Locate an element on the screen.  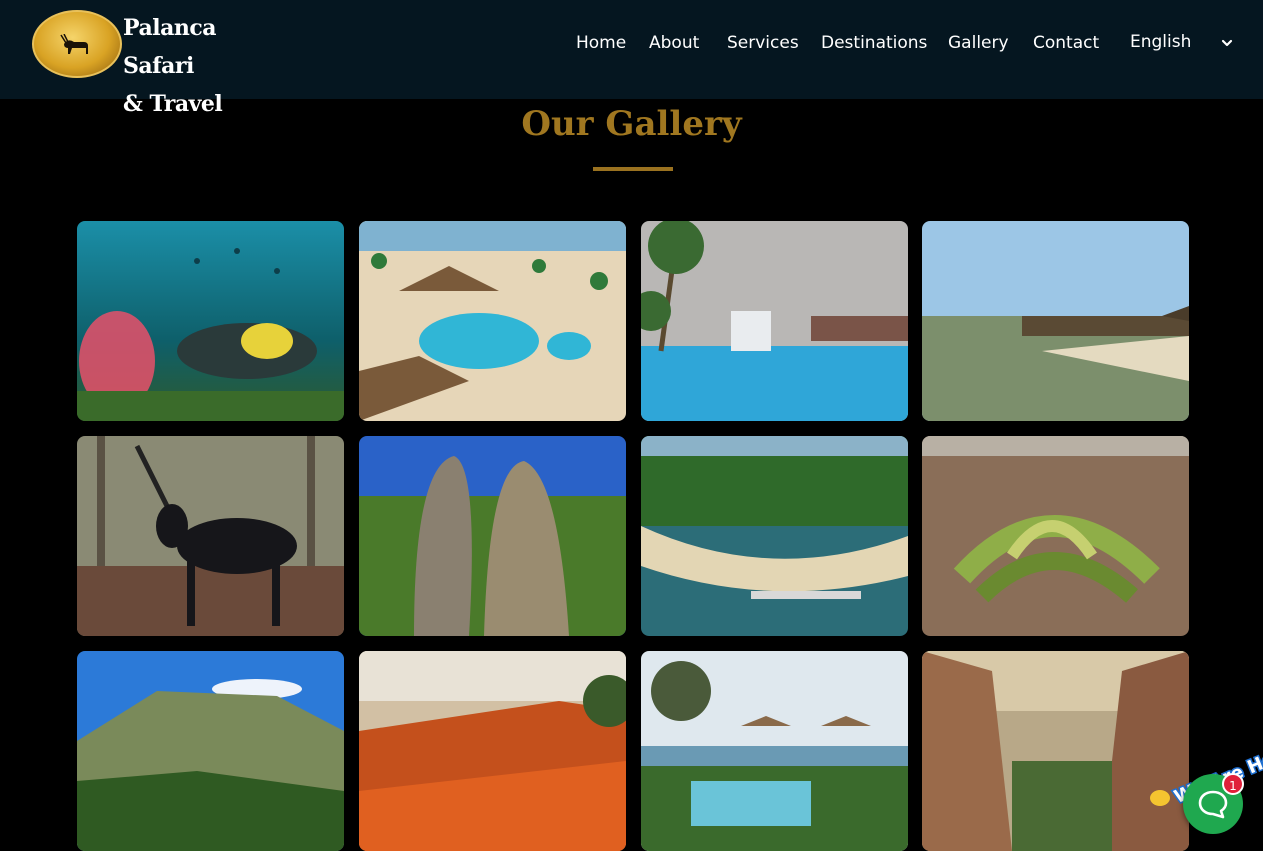
brand-logo is located at coordinates (77, 44).